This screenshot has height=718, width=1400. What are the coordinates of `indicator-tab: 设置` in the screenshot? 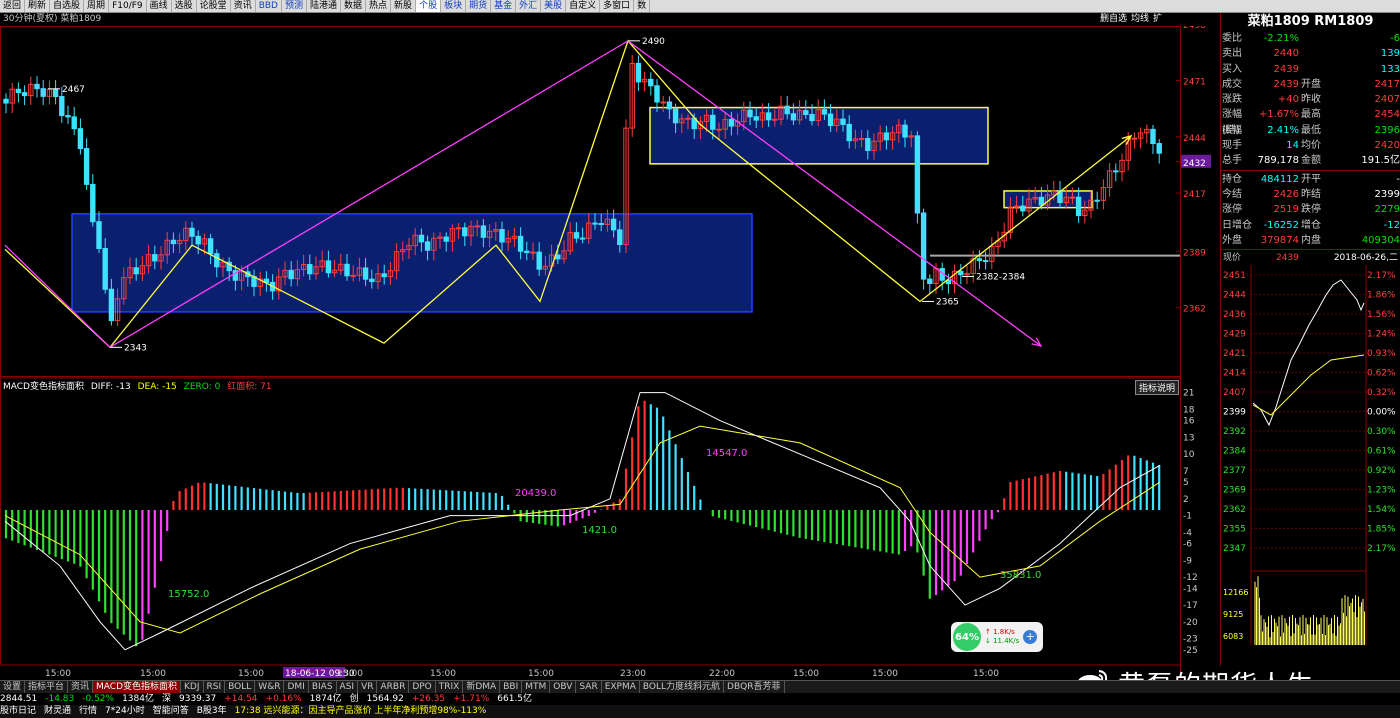 It's located at (13, 687).